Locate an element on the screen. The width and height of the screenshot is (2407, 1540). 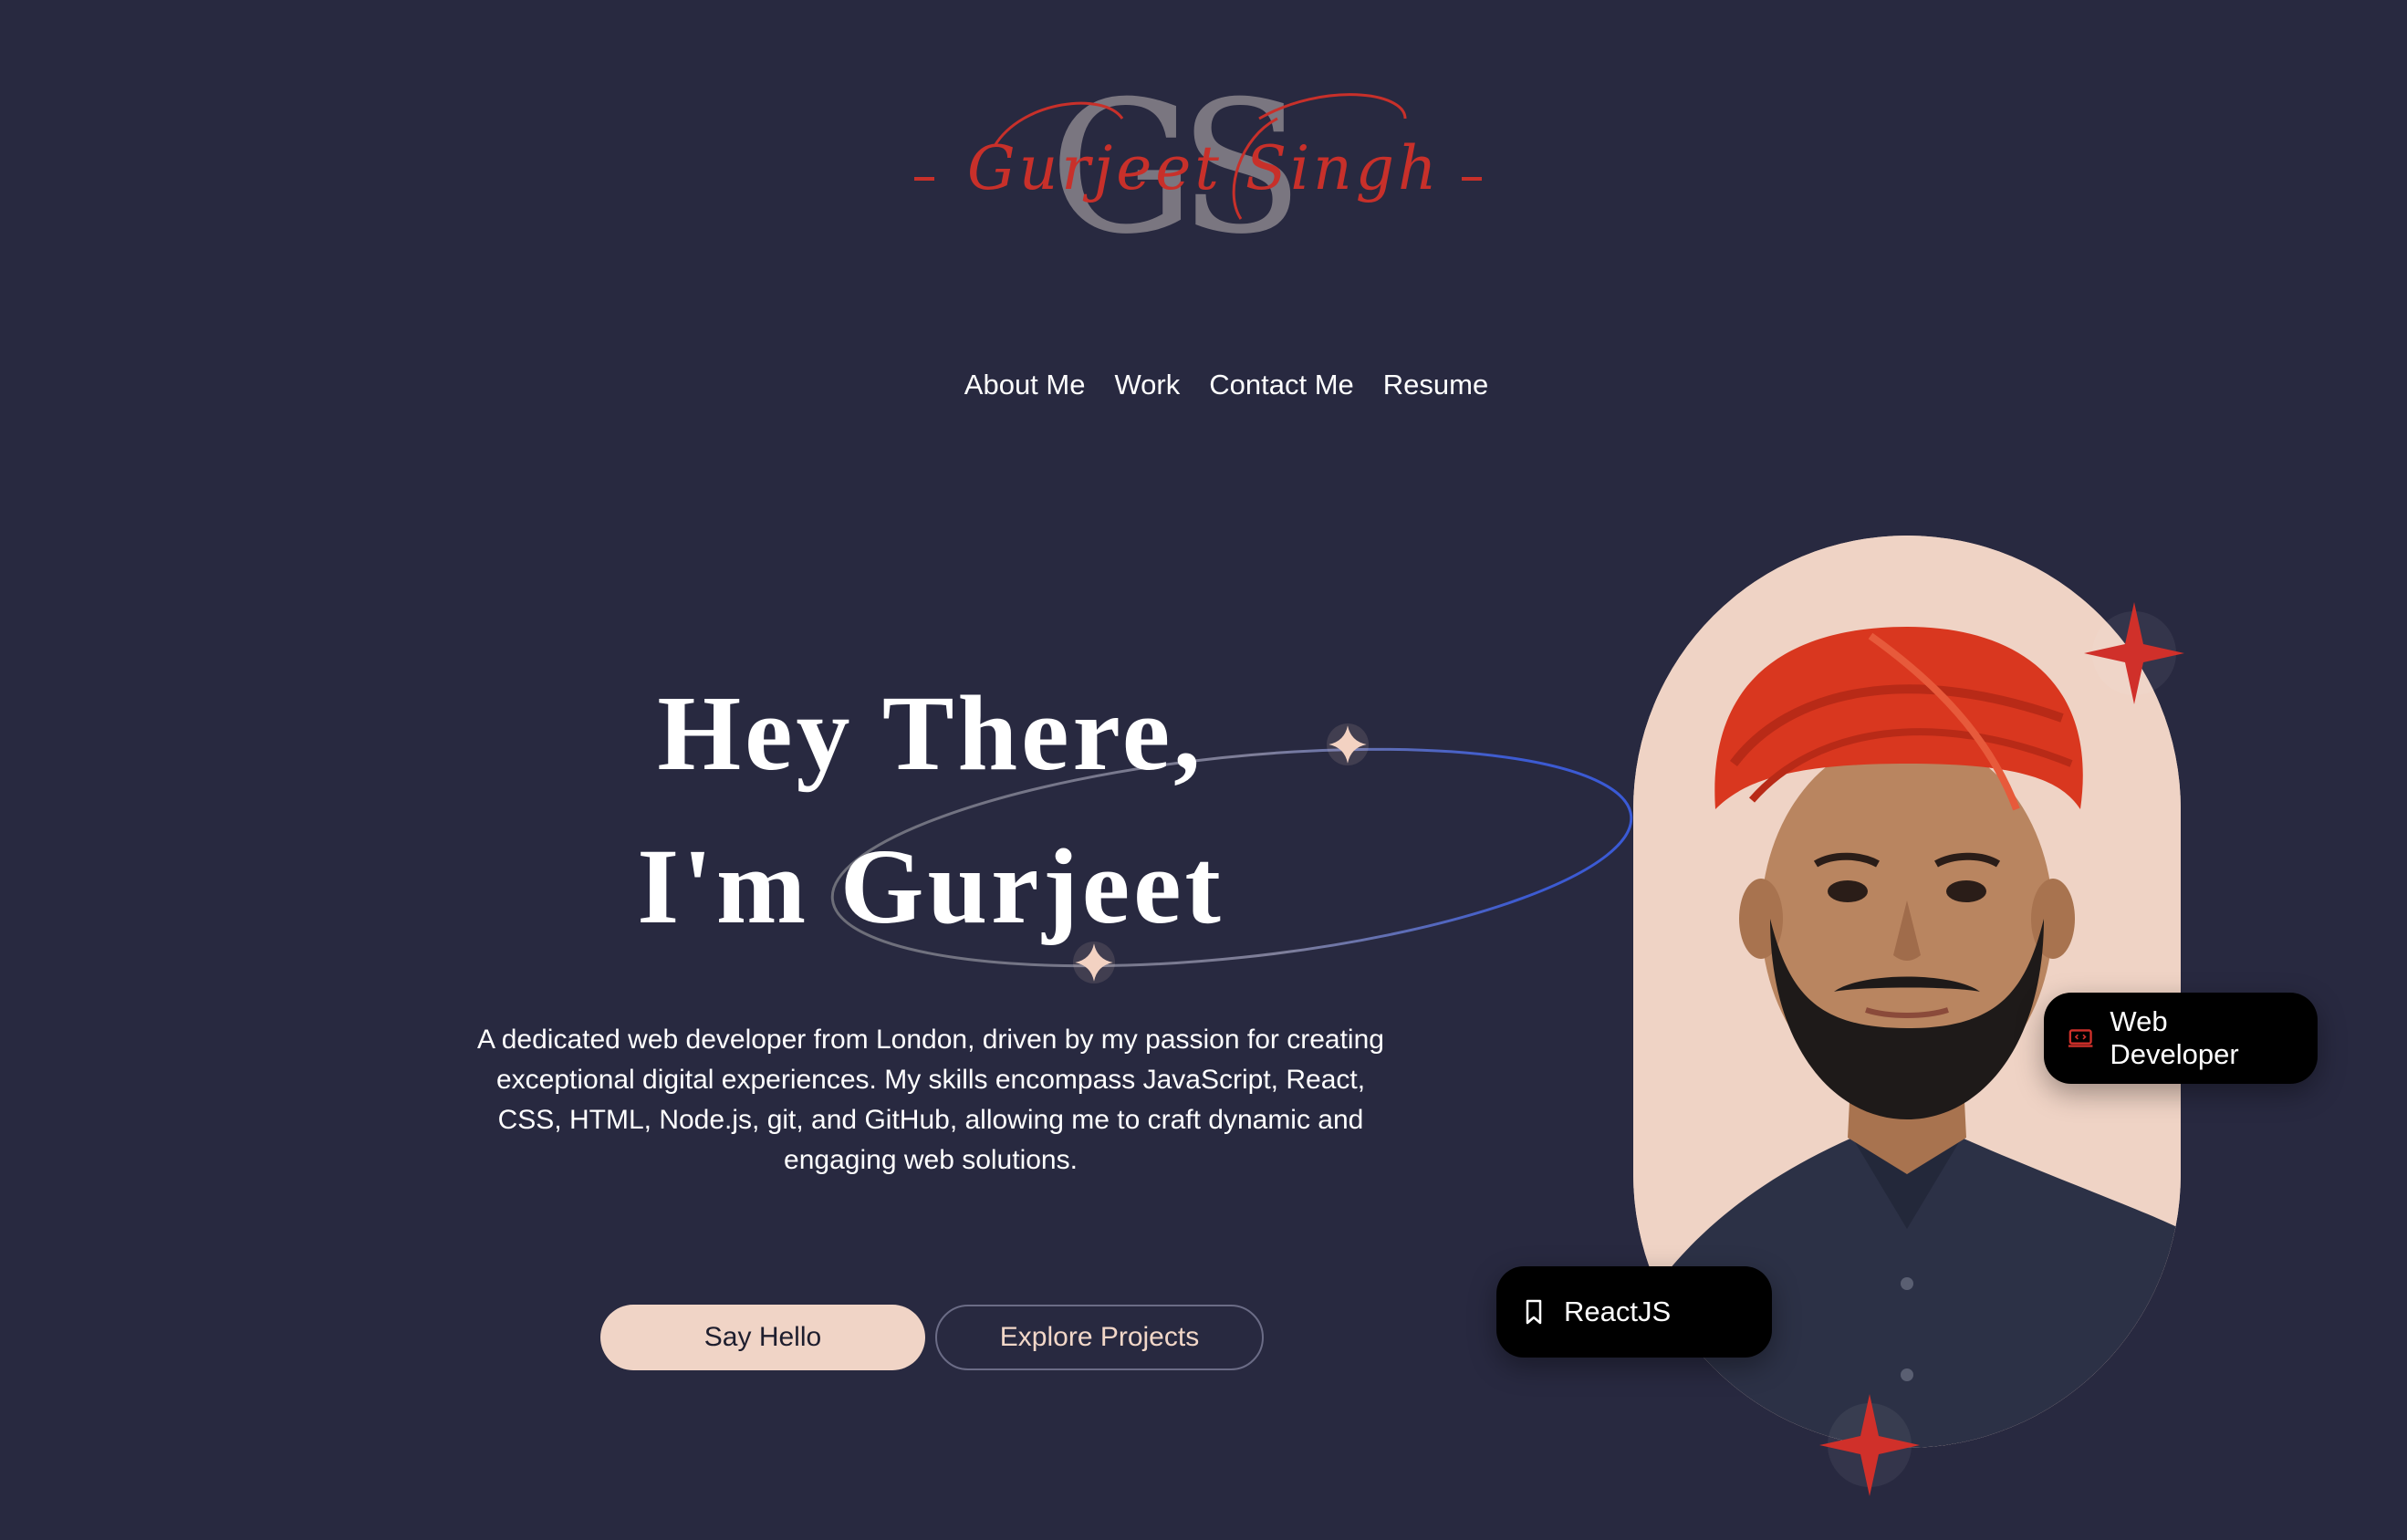
hero-title-line-1: Hey There, is located at coordinates (930, 733).